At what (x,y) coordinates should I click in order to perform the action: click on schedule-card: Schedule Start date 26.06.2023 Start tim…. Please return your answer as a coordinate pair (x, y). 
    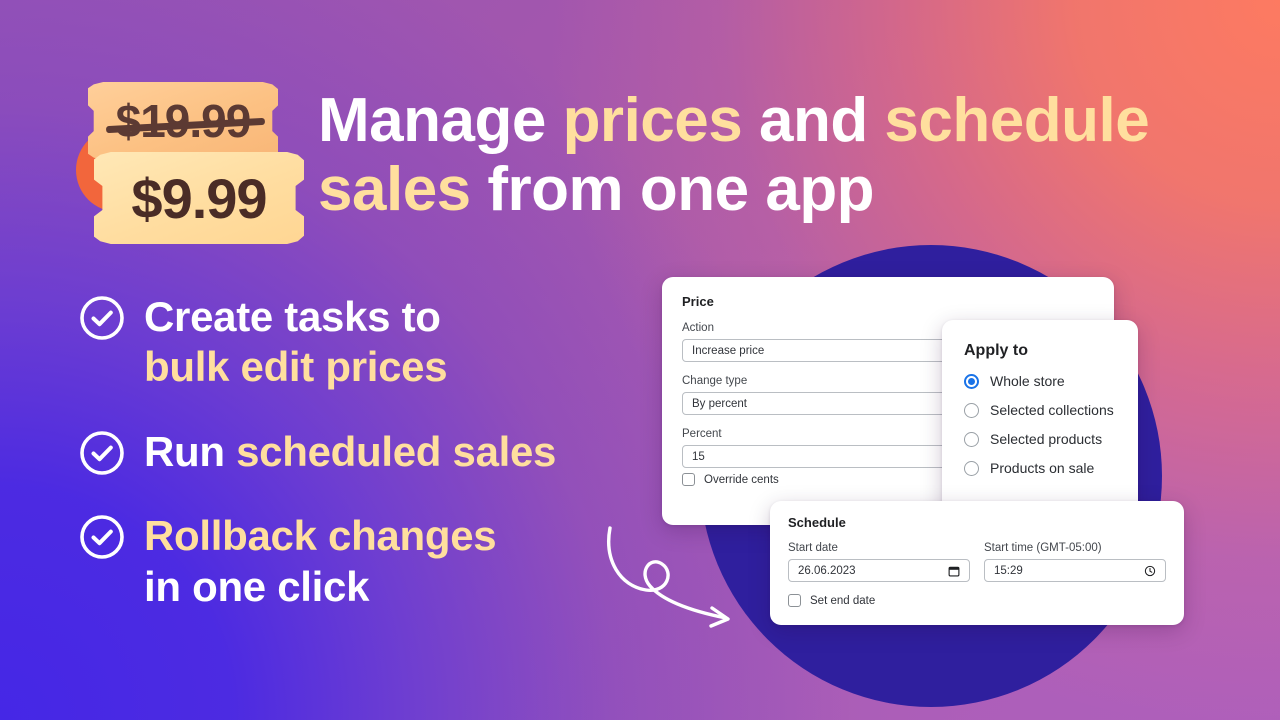
    Looking at the image, I should click on (977, 563).